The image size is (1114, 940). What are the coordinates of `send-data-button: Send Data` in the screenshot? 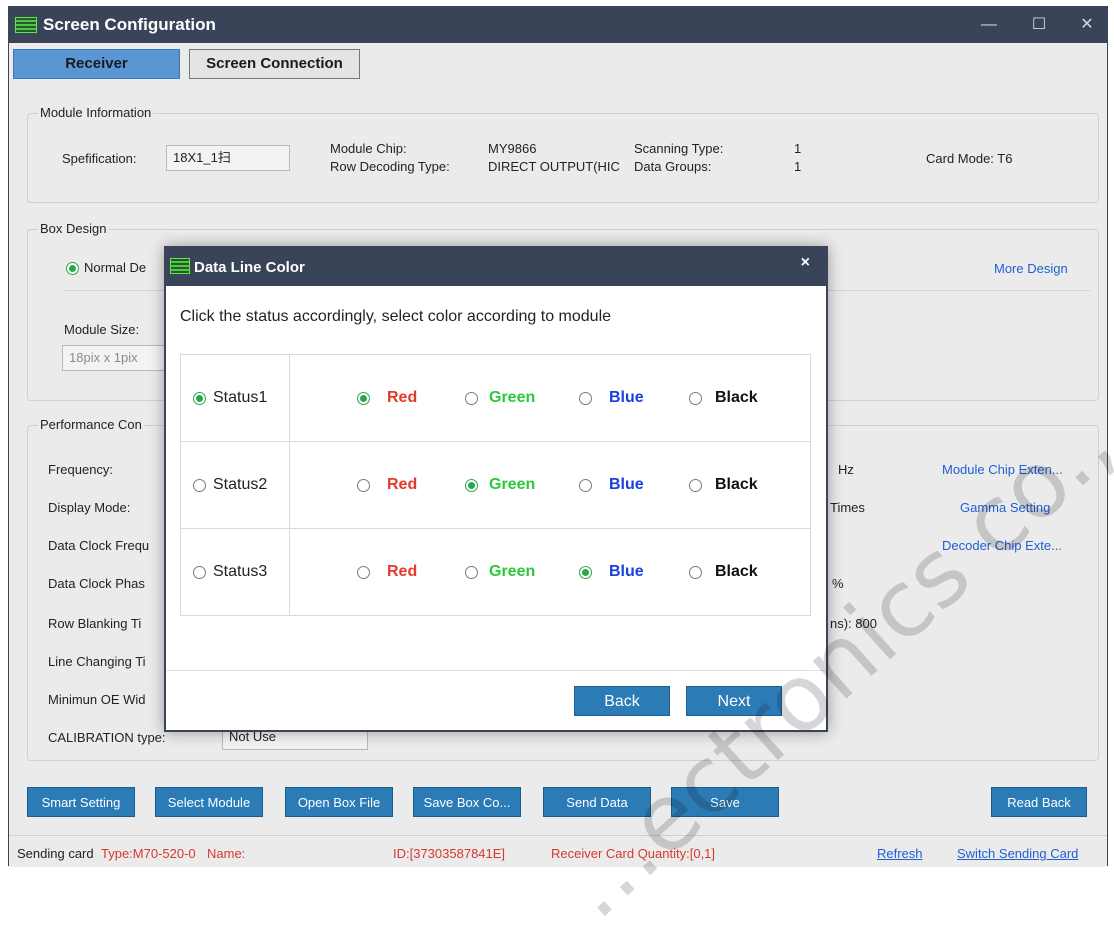 It's located at (597, 802).